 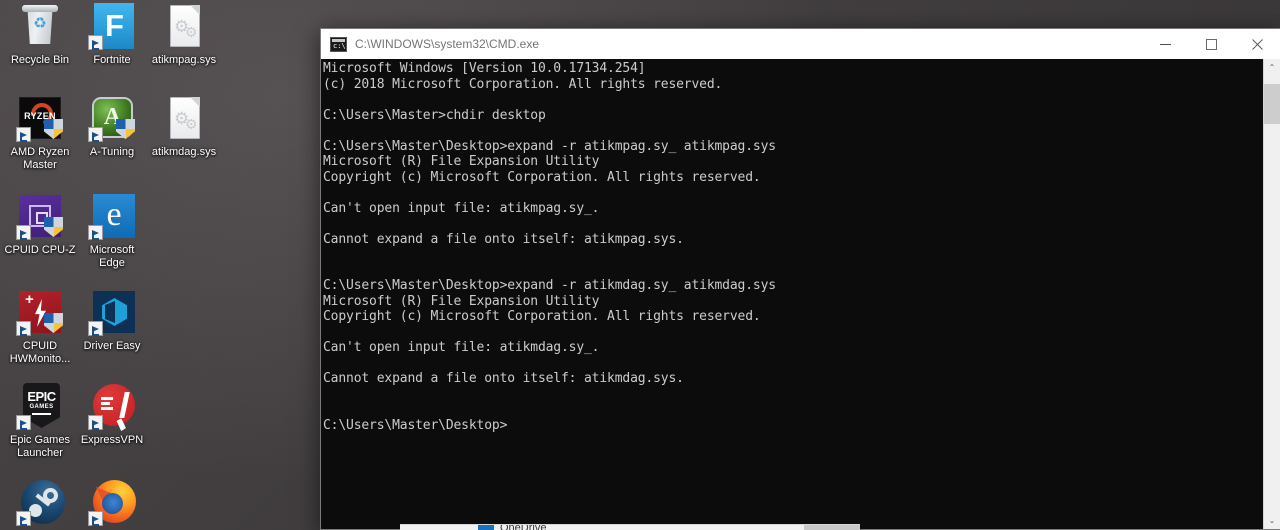 I want to click on desktop-icon: ⚙ ⚙ atikmpag.sys, so click(x=184, y=34).